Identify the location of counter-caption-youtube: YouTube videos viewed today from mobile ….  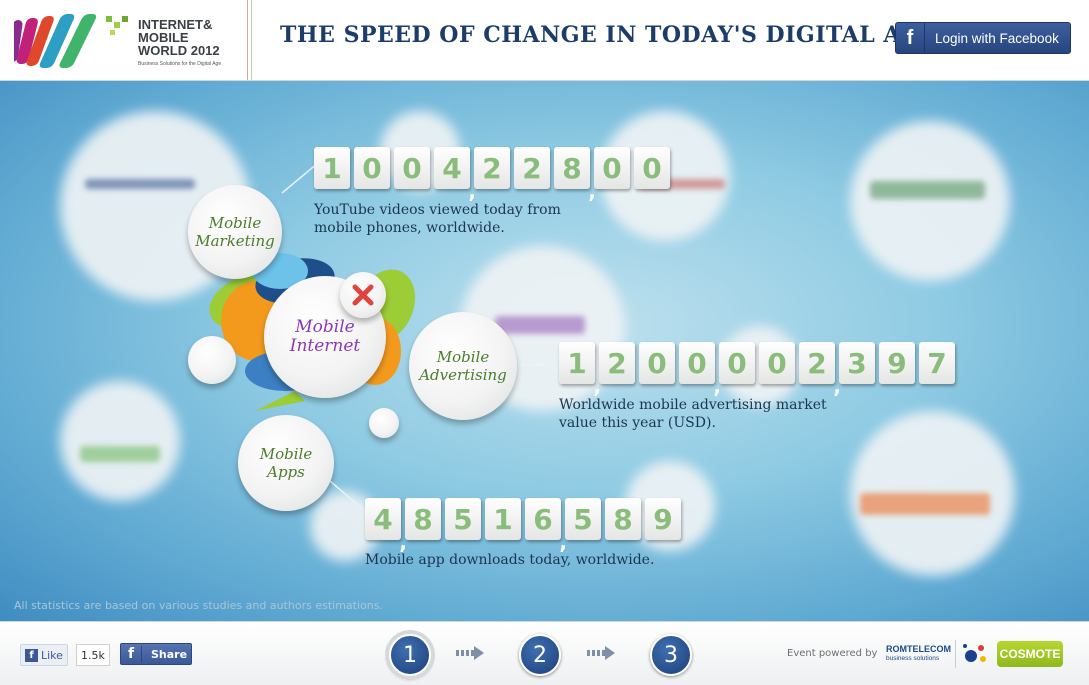
(437, 219).